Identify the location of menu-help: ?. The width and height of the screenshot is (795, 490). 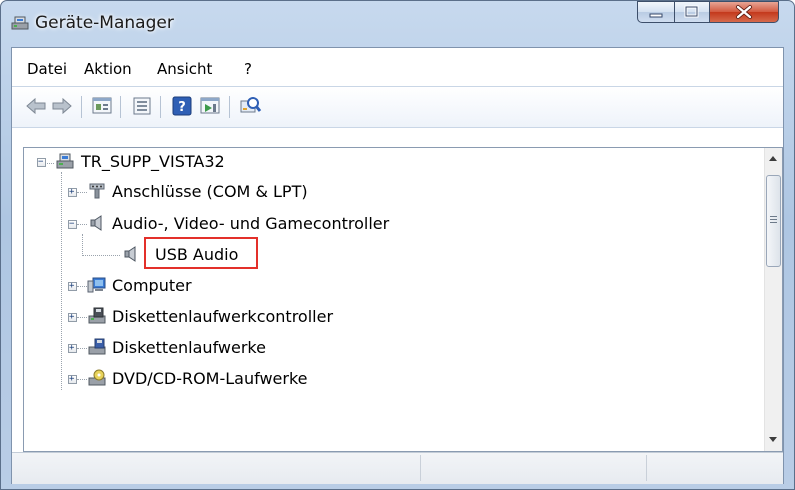
(248, 69).